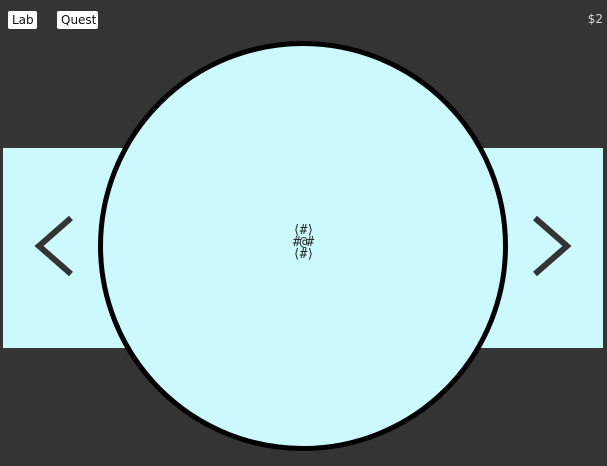 The width and height of the screenshot is (607, 466). I want to click on chevron-left-icon, so click(54, 246).